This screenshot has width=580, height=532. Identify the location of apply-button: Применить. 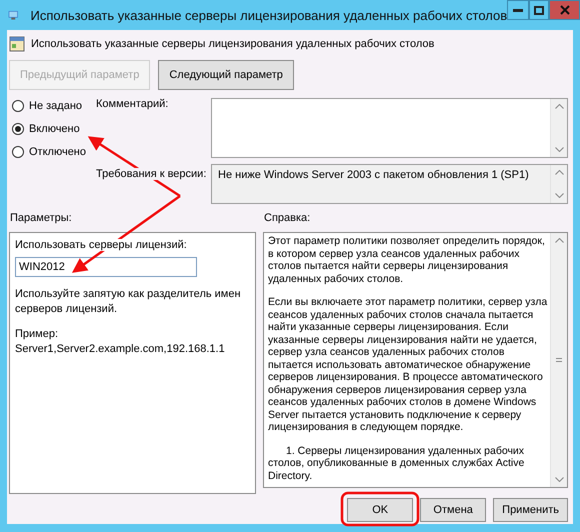
(530, 510).